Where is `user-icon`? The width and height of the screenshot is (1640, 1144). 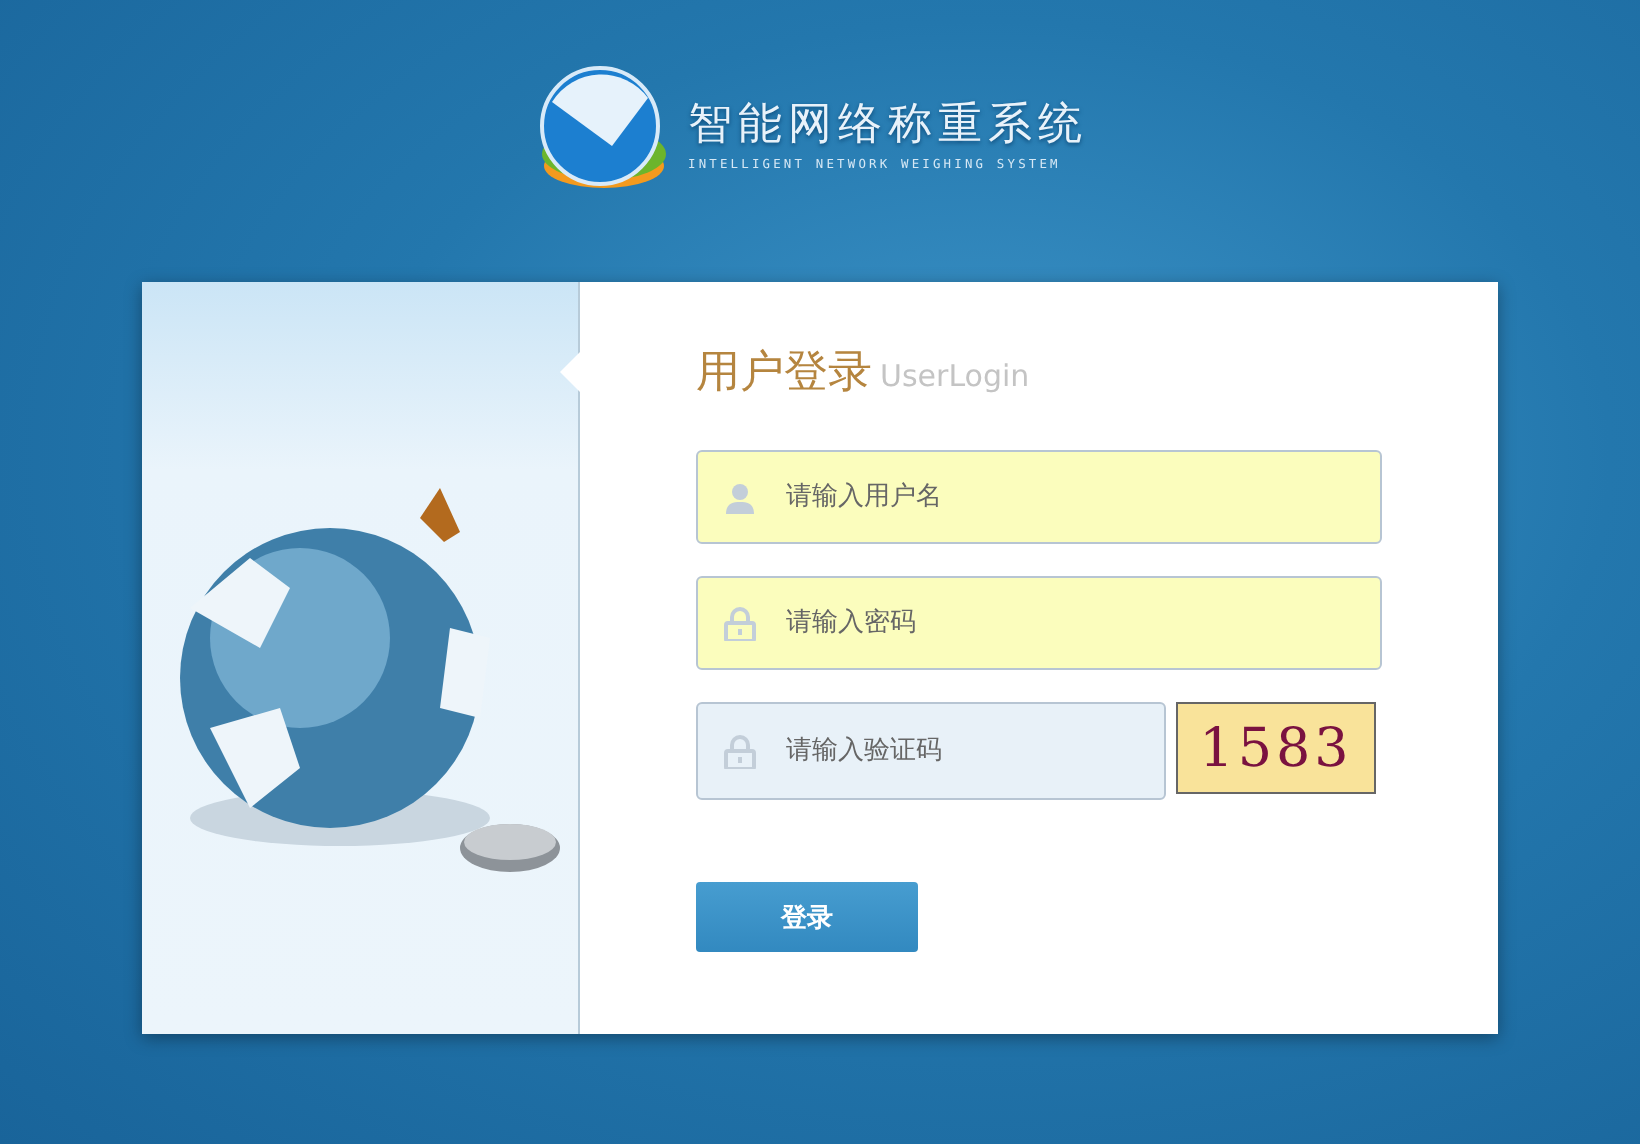
user-icon is located at coordinates (740, 497).